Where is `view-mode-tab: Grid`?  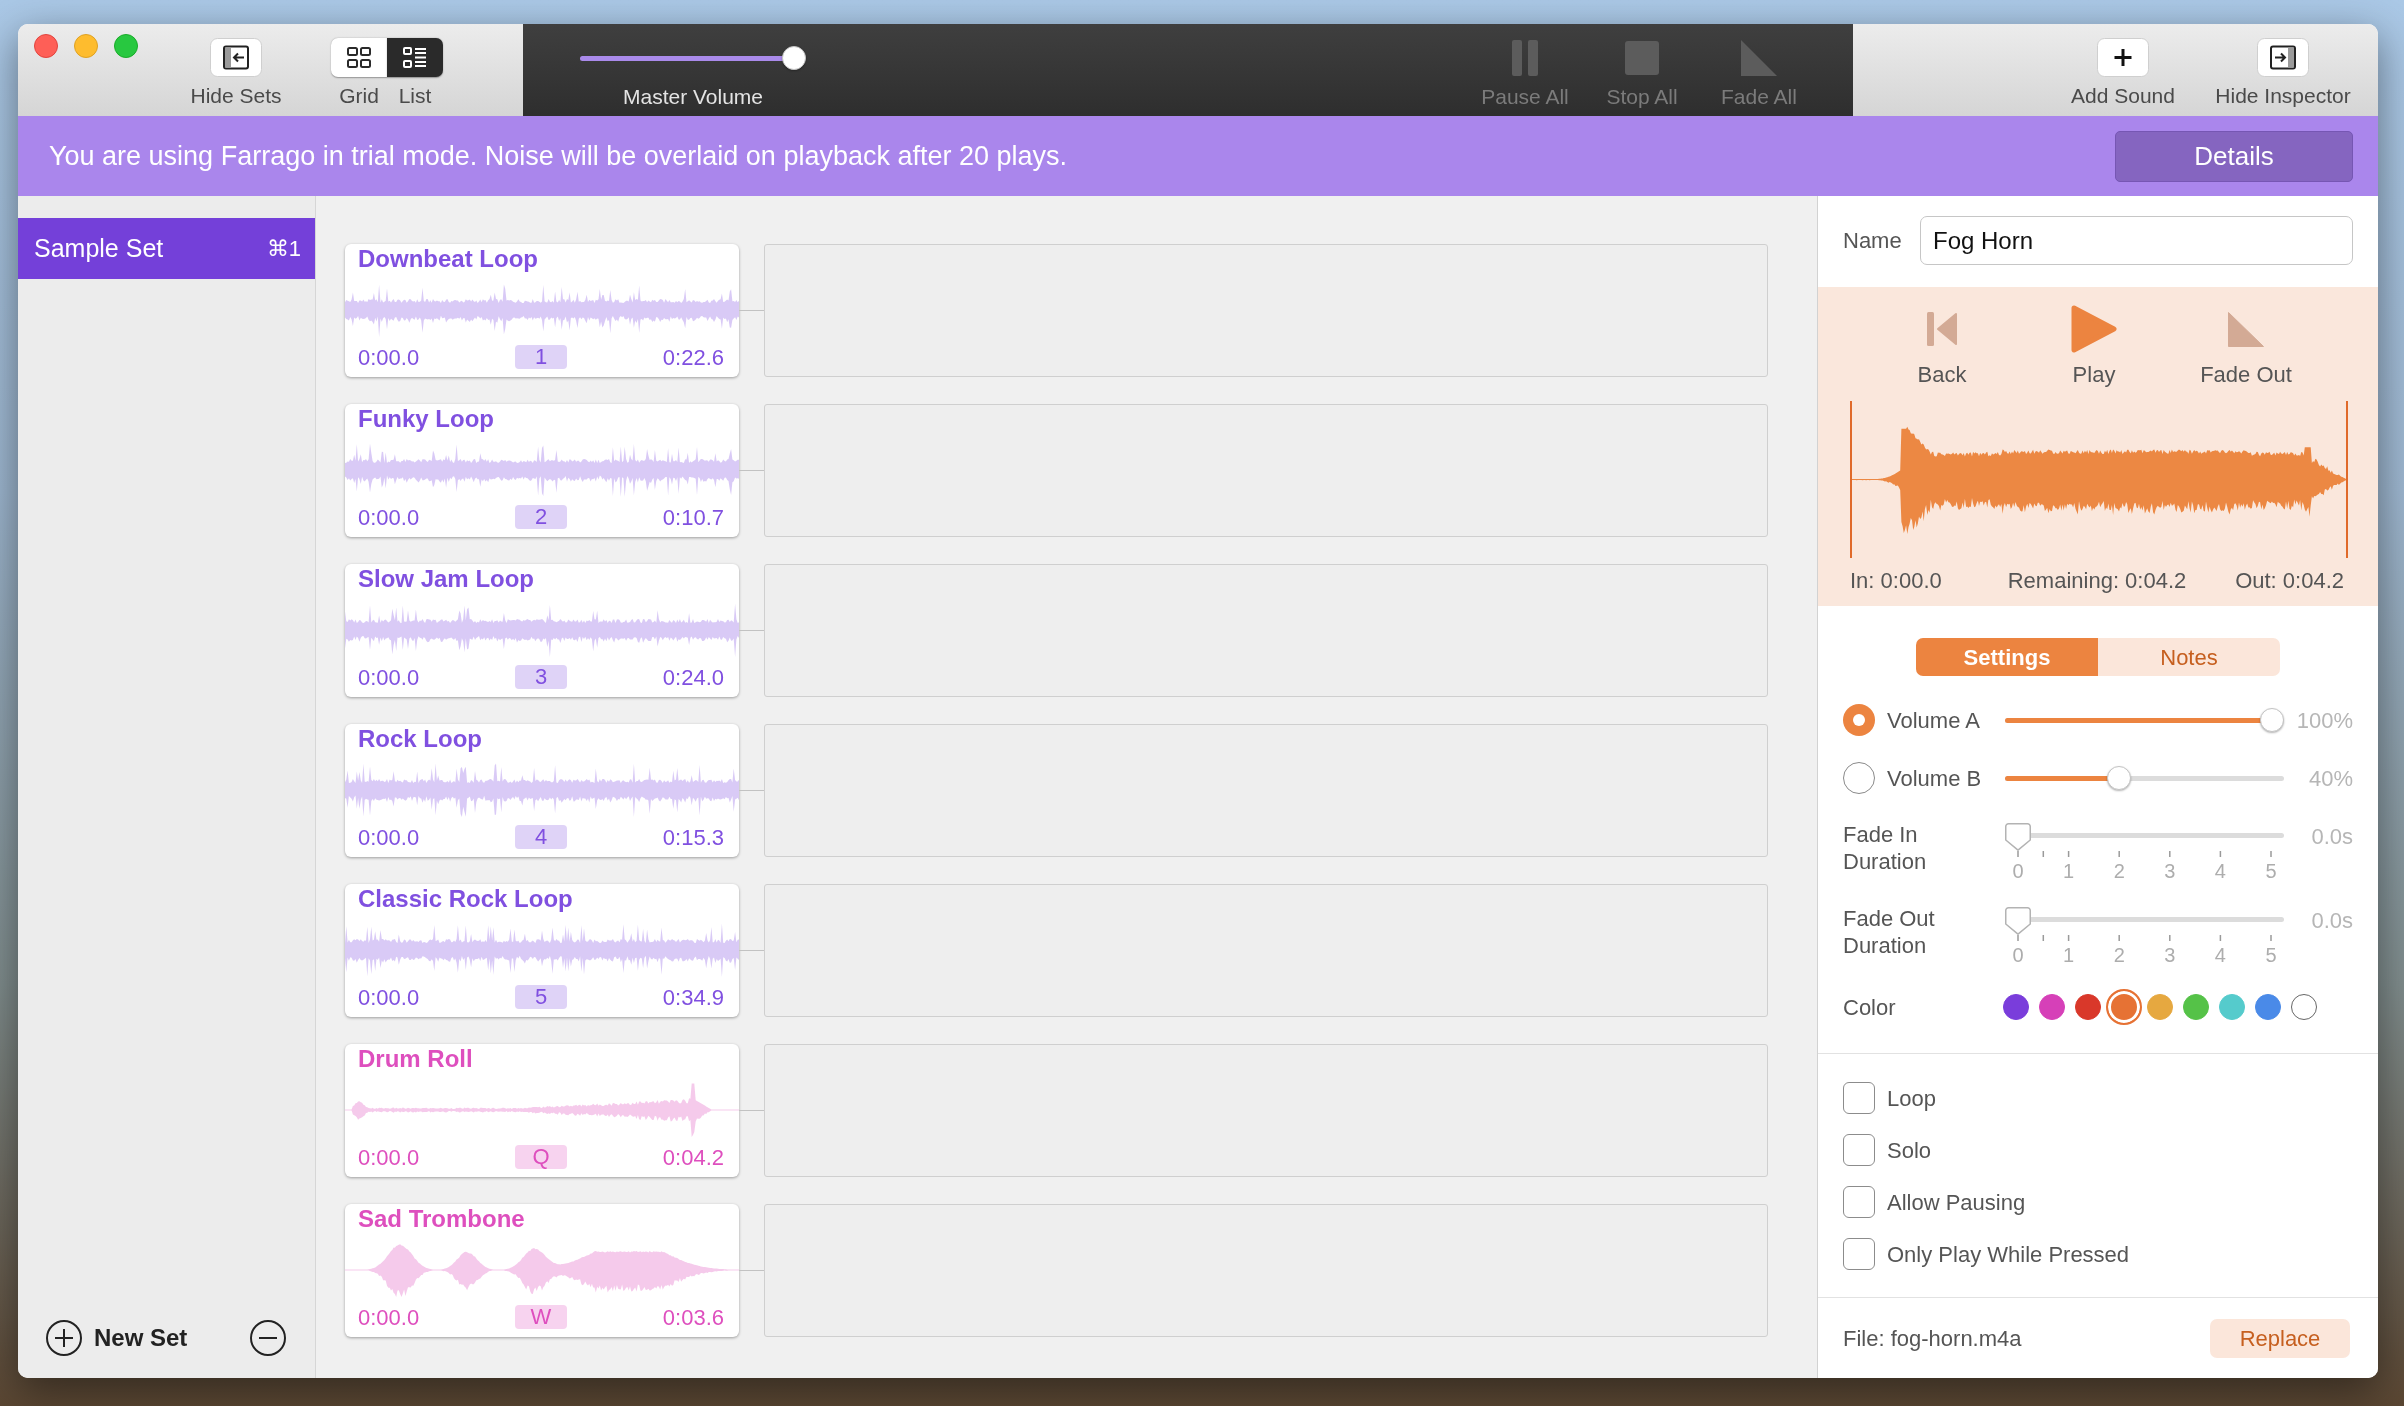
view-mode-tab: Grid is located at coordinates (359, 73).